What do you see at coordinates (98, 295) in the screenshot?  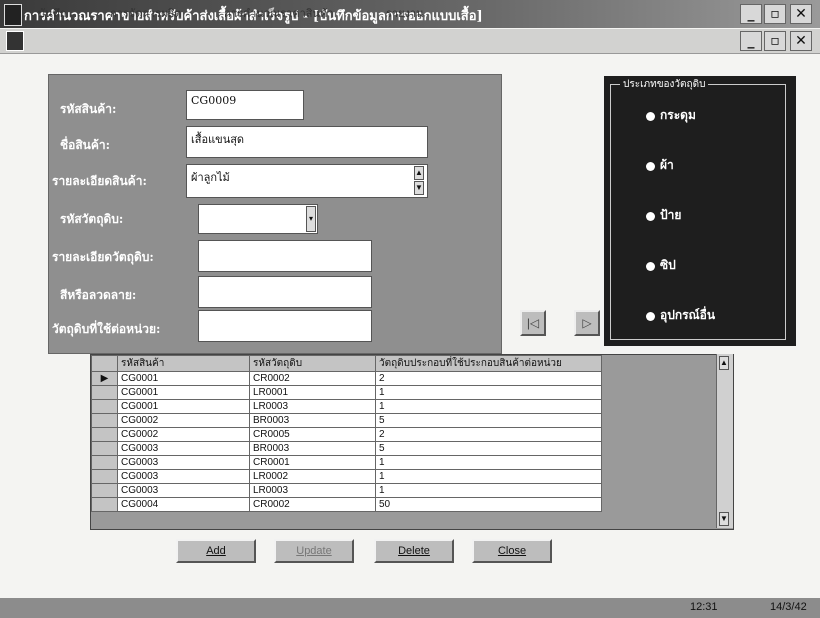 I see `color-label: สีหรือลวดลาย:` at bounding box center [98, 295].